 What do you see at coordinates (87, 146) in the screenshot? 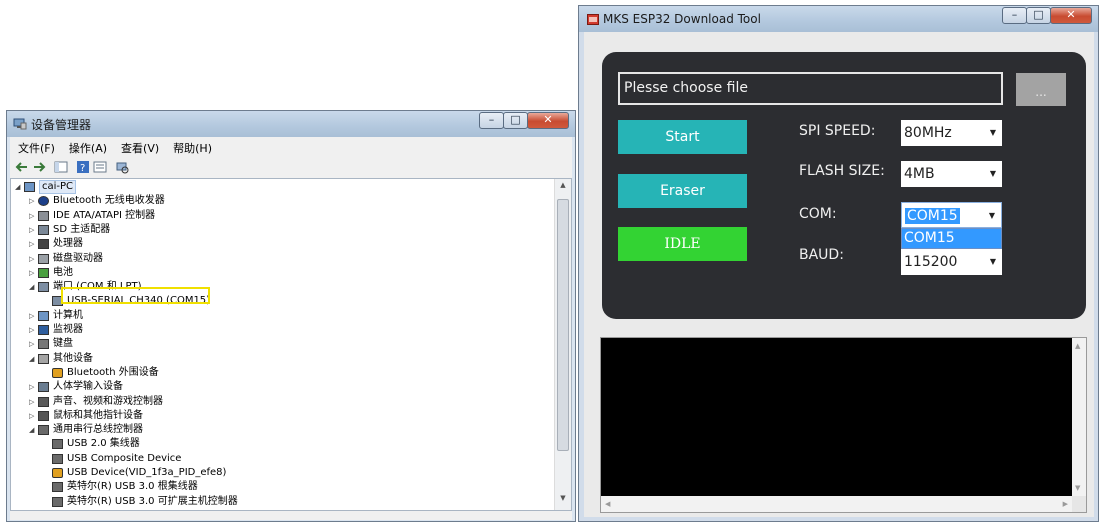
I see `menu-action: 操作(A)` at bounding box center [87, 146].